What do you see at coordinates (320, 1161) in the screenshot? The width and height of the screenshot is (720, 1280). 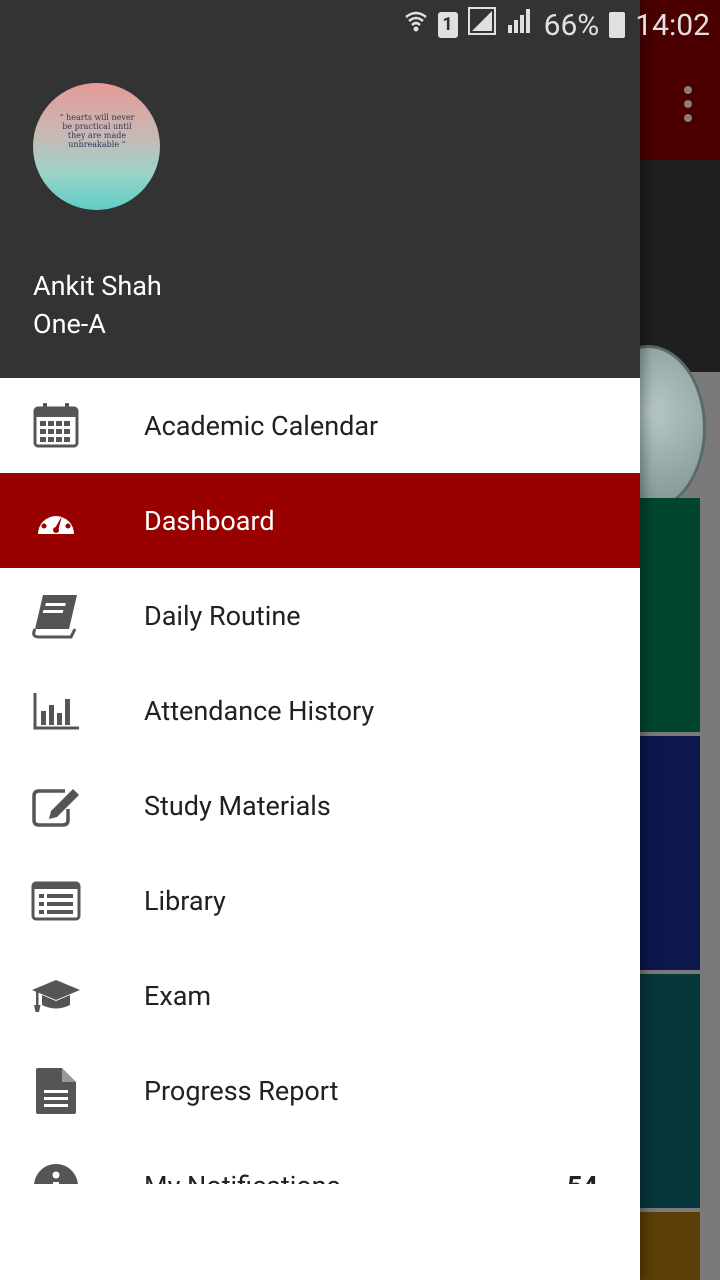 I see `menu-item-my-notifications: My Notifications 54` at bounding box center [320, 1161].